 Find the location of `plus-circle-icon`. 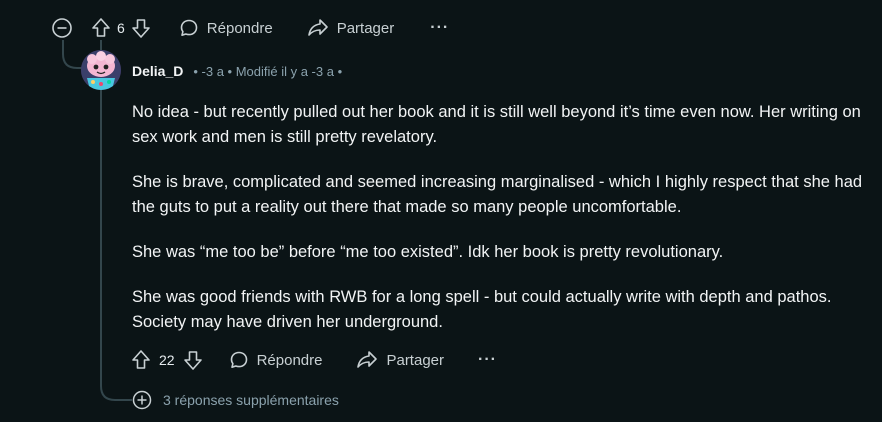

plus-circle-icon is located at coordinates (142, 400).